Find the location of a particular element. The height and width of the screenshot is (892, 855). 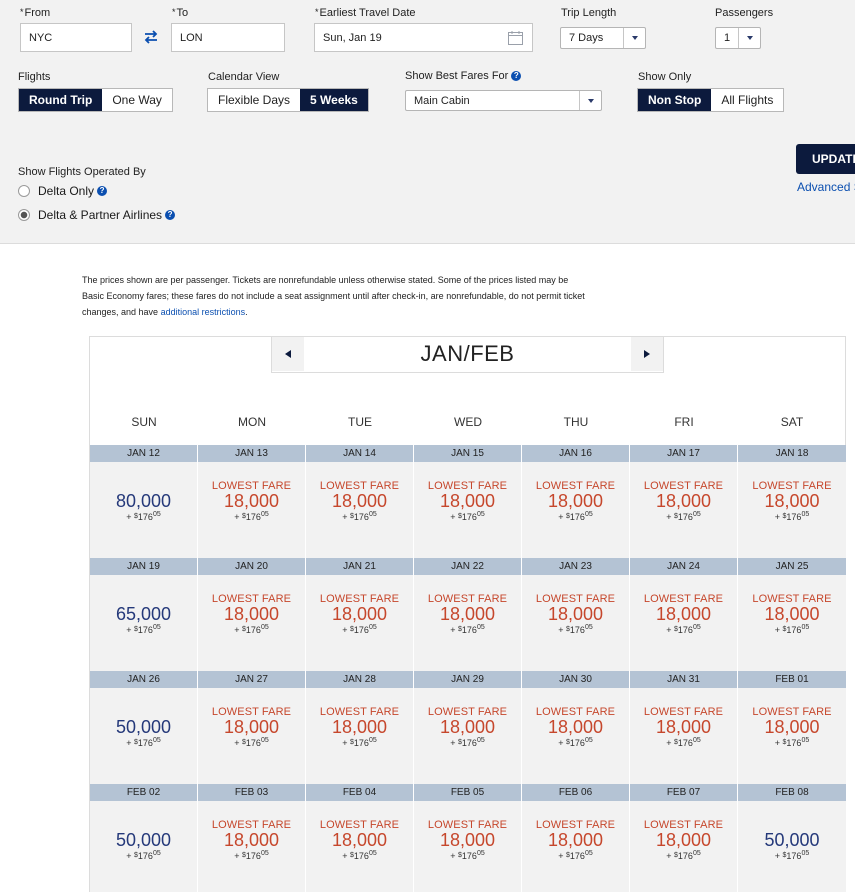

to-input: LON is located at coordinates (228, 37).